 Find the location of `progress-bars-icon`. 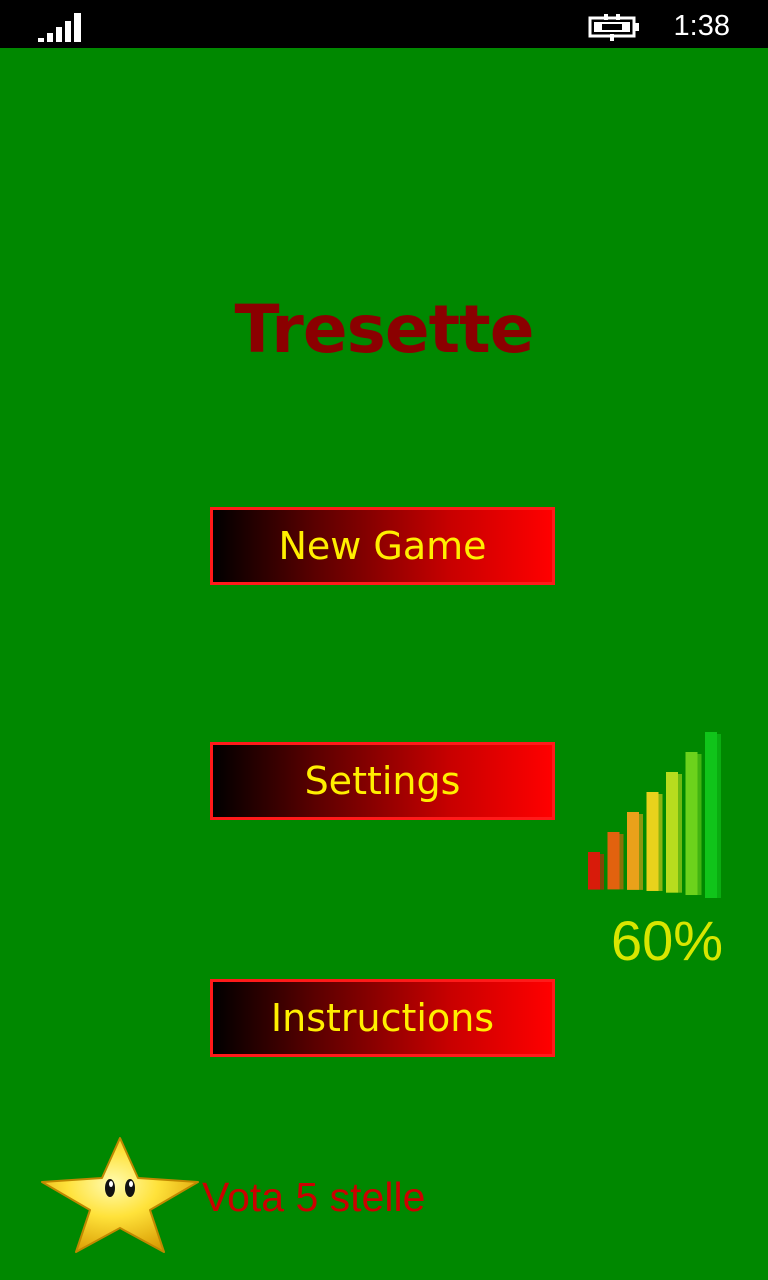

progress-bars-icon is located at coordinates (654, 815).